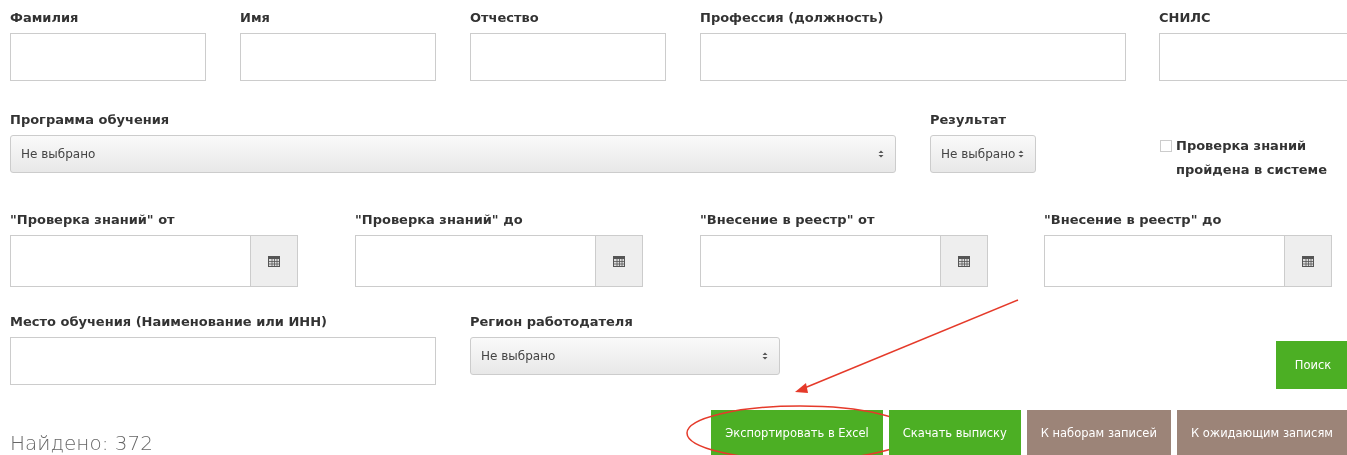 This screenshot has width=1347, height=455. What do you see at coordinates (1261, 432) in the screenshot?
I see `action-button: К ожидающим записям` at bounding box center [1261, 432].